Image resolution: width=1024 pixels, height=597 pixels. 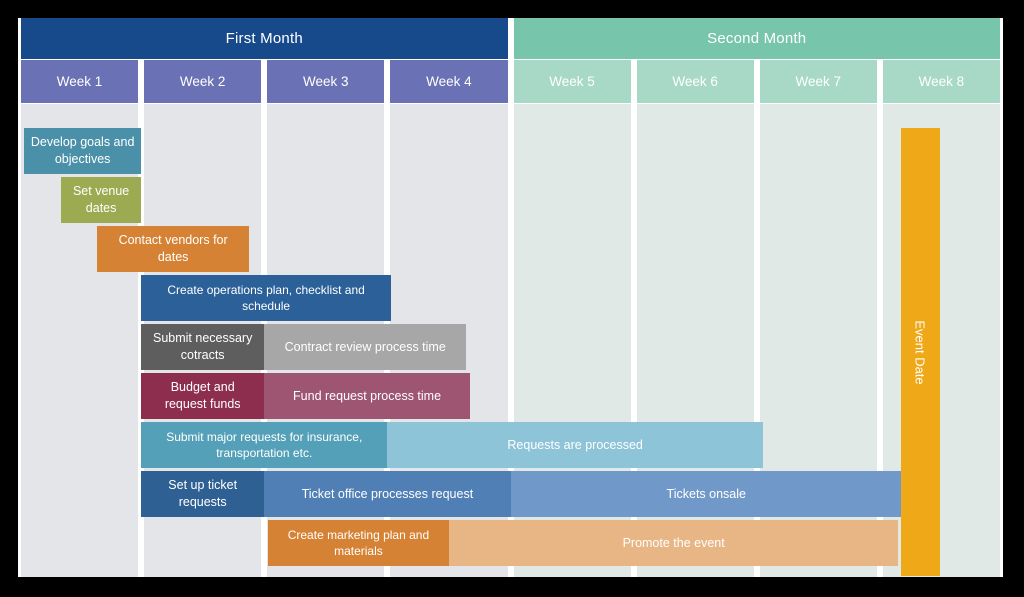 What do you see at coordinates (203, 396) in the screenshot?
I see `gantt-bar: Budget and request funds` at bounding box center [203, 396].